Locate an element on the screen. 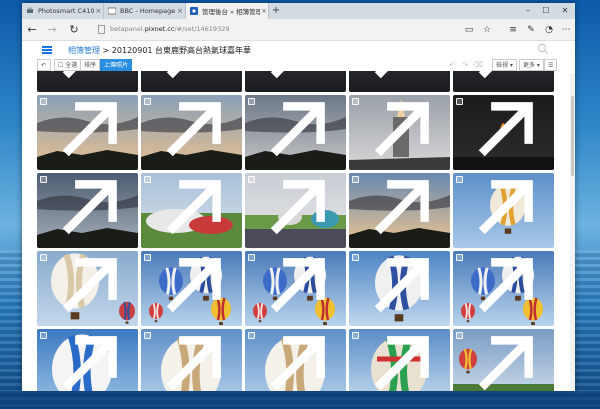 This screenshot has height=409, width=600. list-menu-button: ☰ is located at coordinates (551, 65).